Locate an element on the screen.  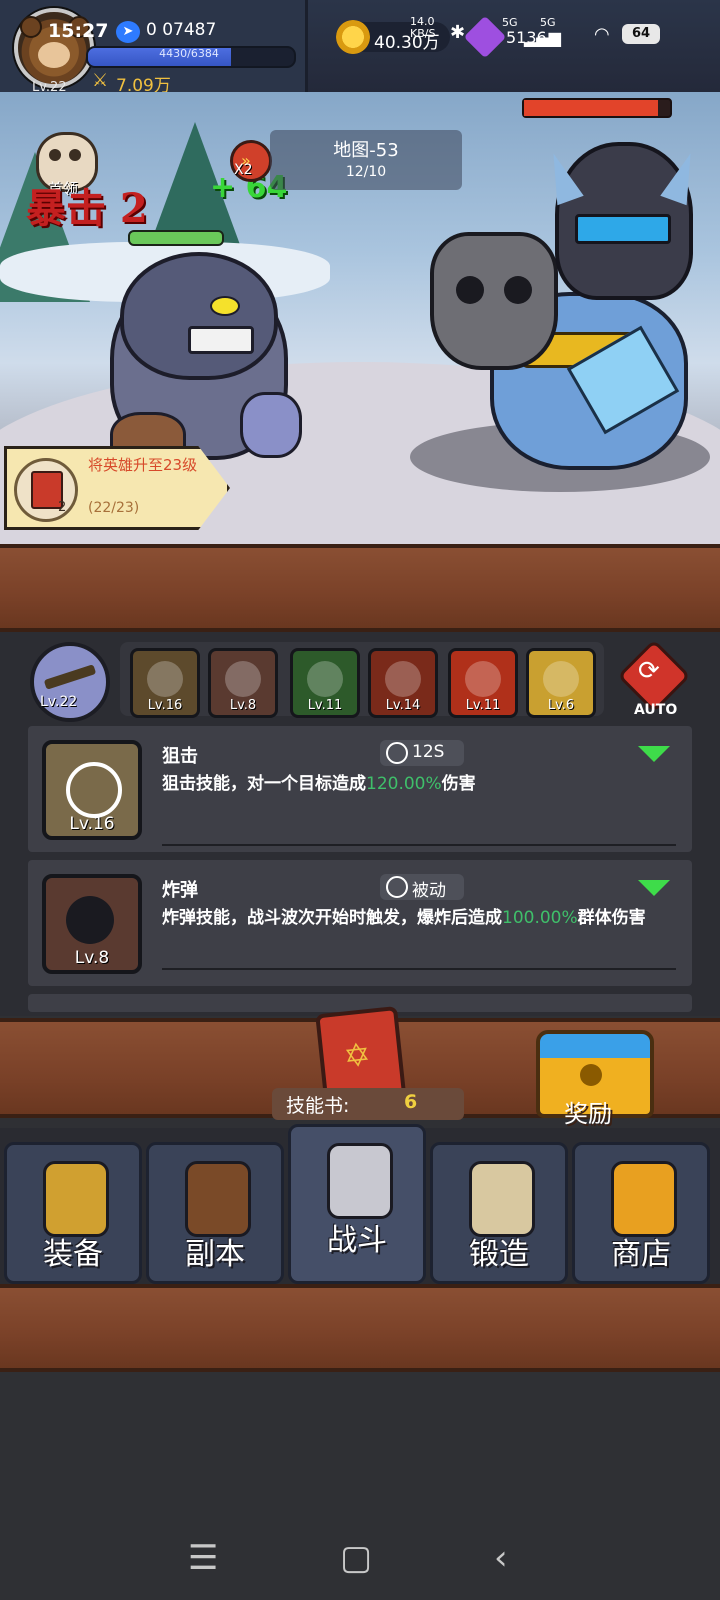
rifle-icon is located at coordinates (70, 677).